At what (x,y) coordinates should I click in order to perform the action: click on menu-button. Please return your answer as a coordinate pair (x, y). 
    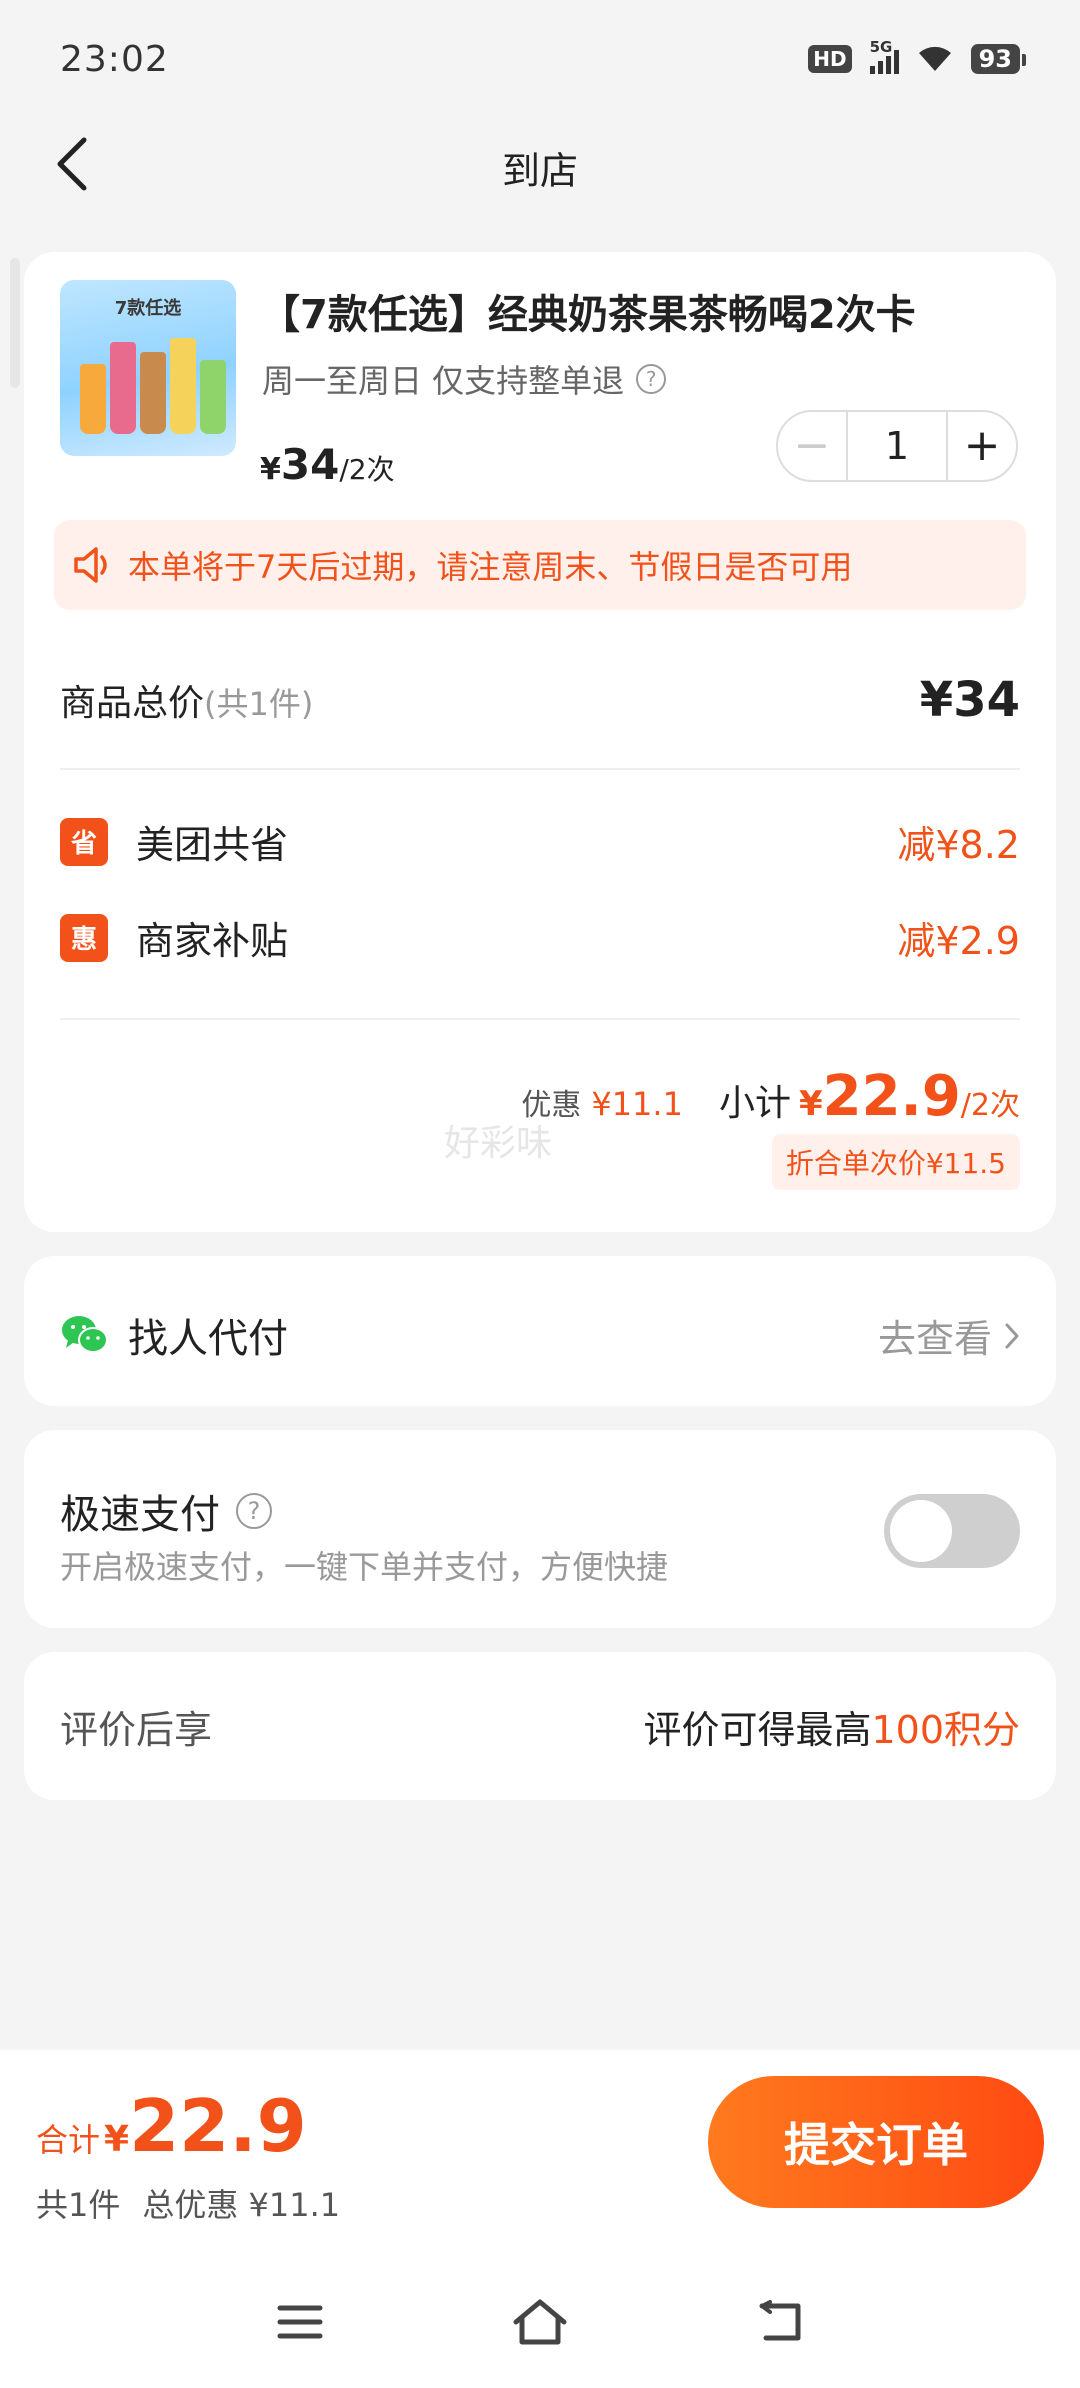
    Looking at the image, I should click on (300, 2322).